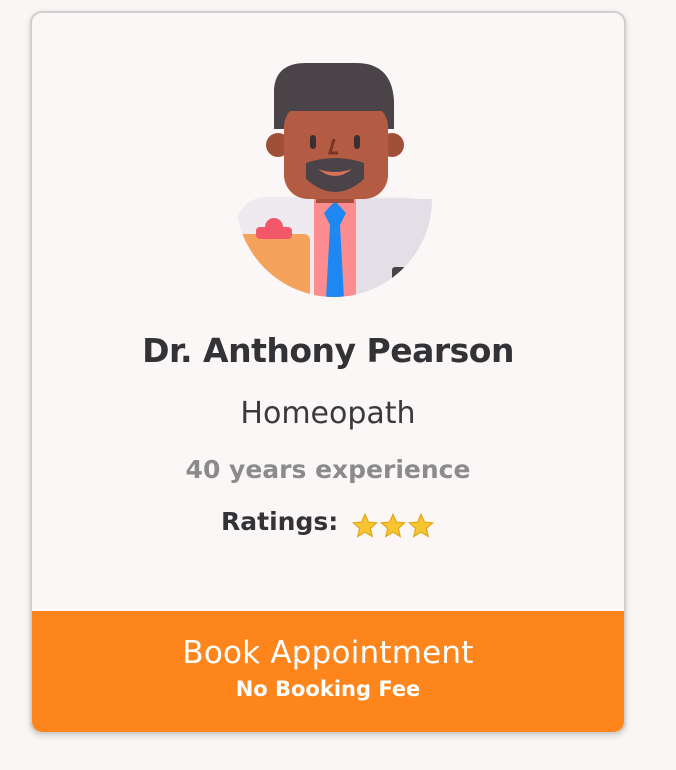  I want to click on doctor-avatar-icon, so click(334, 180).